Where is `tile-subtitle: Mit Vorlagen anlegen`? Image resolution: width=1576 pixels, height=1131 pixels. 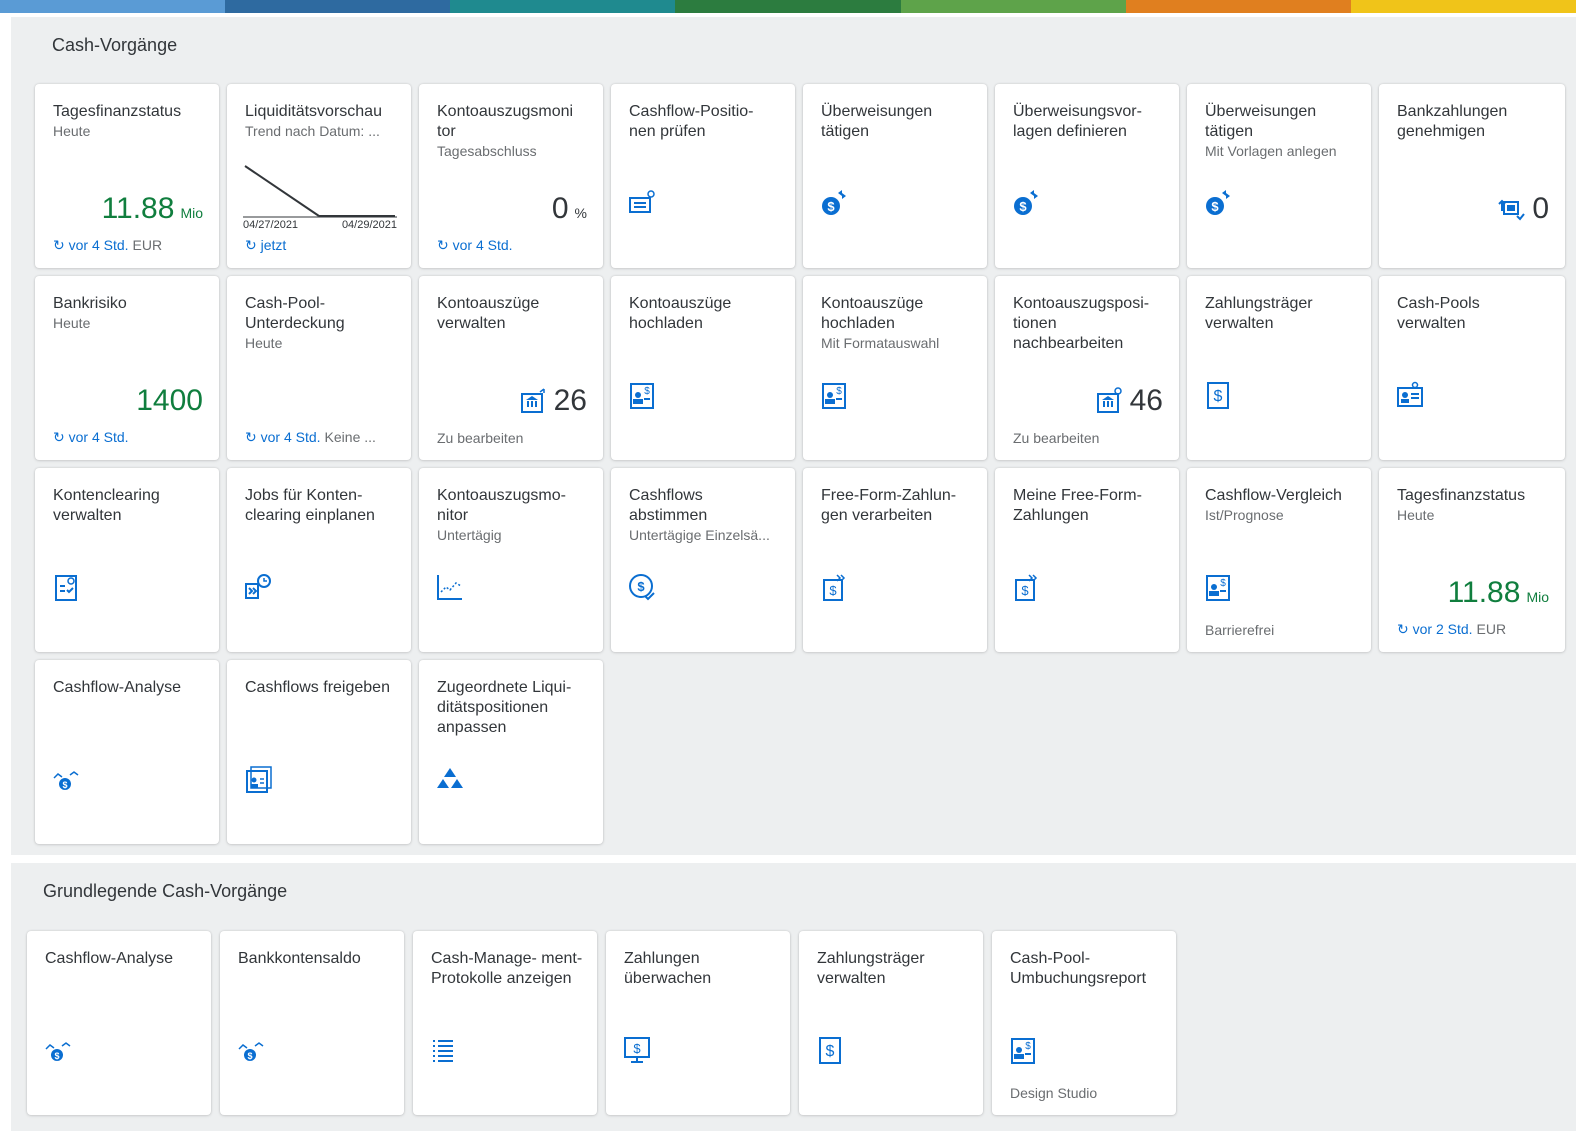
tile-subtitle: Mit Vorlagen anlegen is located at coordinates (1271, 151).